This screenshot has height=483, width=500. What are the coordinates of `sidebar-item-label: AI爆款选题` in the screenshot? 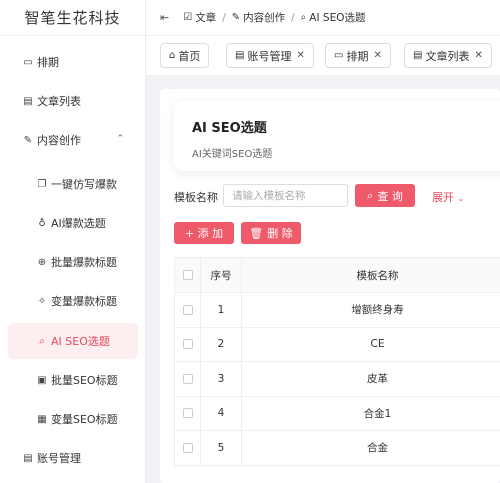 It's located at (78, 223).